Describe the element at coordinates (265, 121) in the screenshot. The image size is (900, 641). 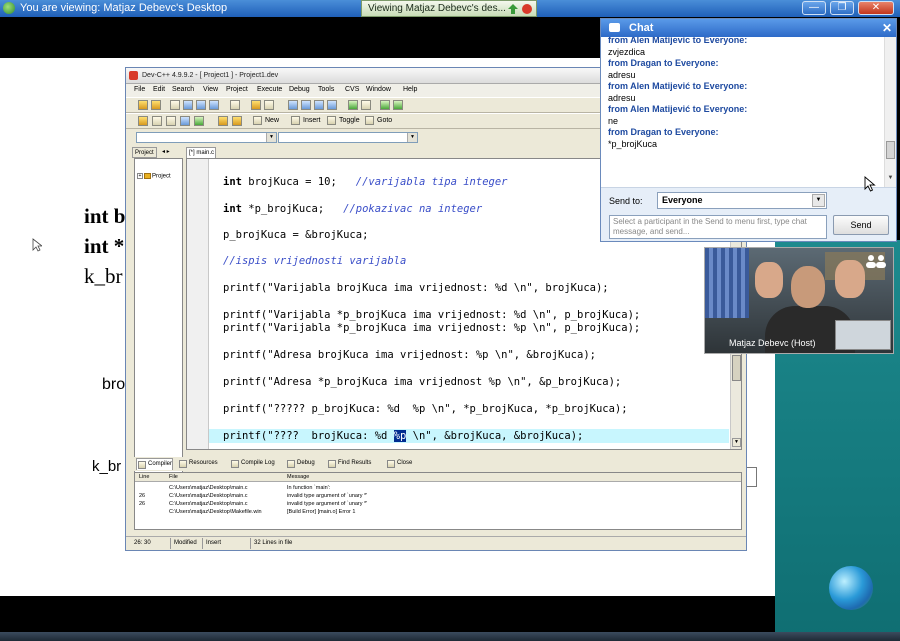
I see `tb-new-button: New` at that location.